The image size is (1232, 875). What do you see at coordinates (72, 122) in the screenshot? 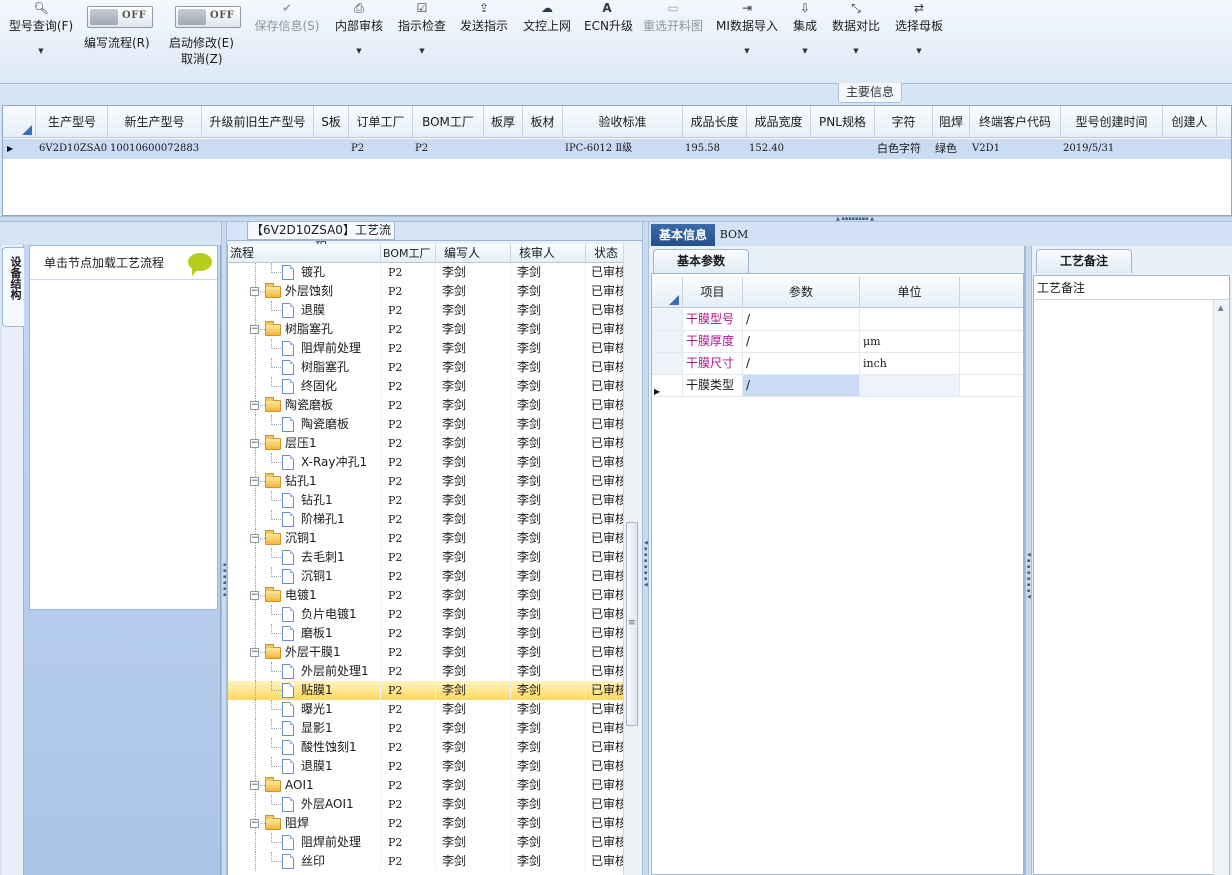
I see `col-prod-model: 生产型号` at bounding box center [72, 122].